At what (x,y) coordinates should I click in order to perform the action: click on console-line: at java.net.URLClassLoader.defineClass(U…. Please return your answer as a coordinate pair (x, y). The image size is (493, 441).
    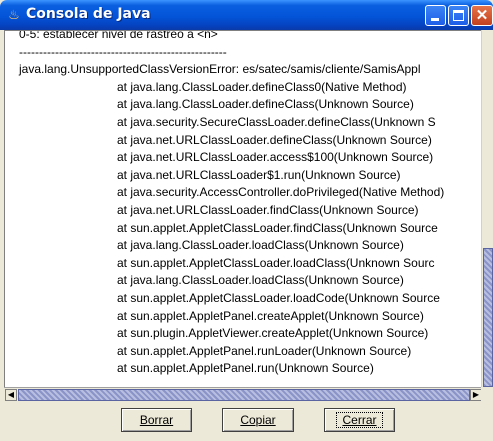
    Looking at the image, I should click on (274, 139).